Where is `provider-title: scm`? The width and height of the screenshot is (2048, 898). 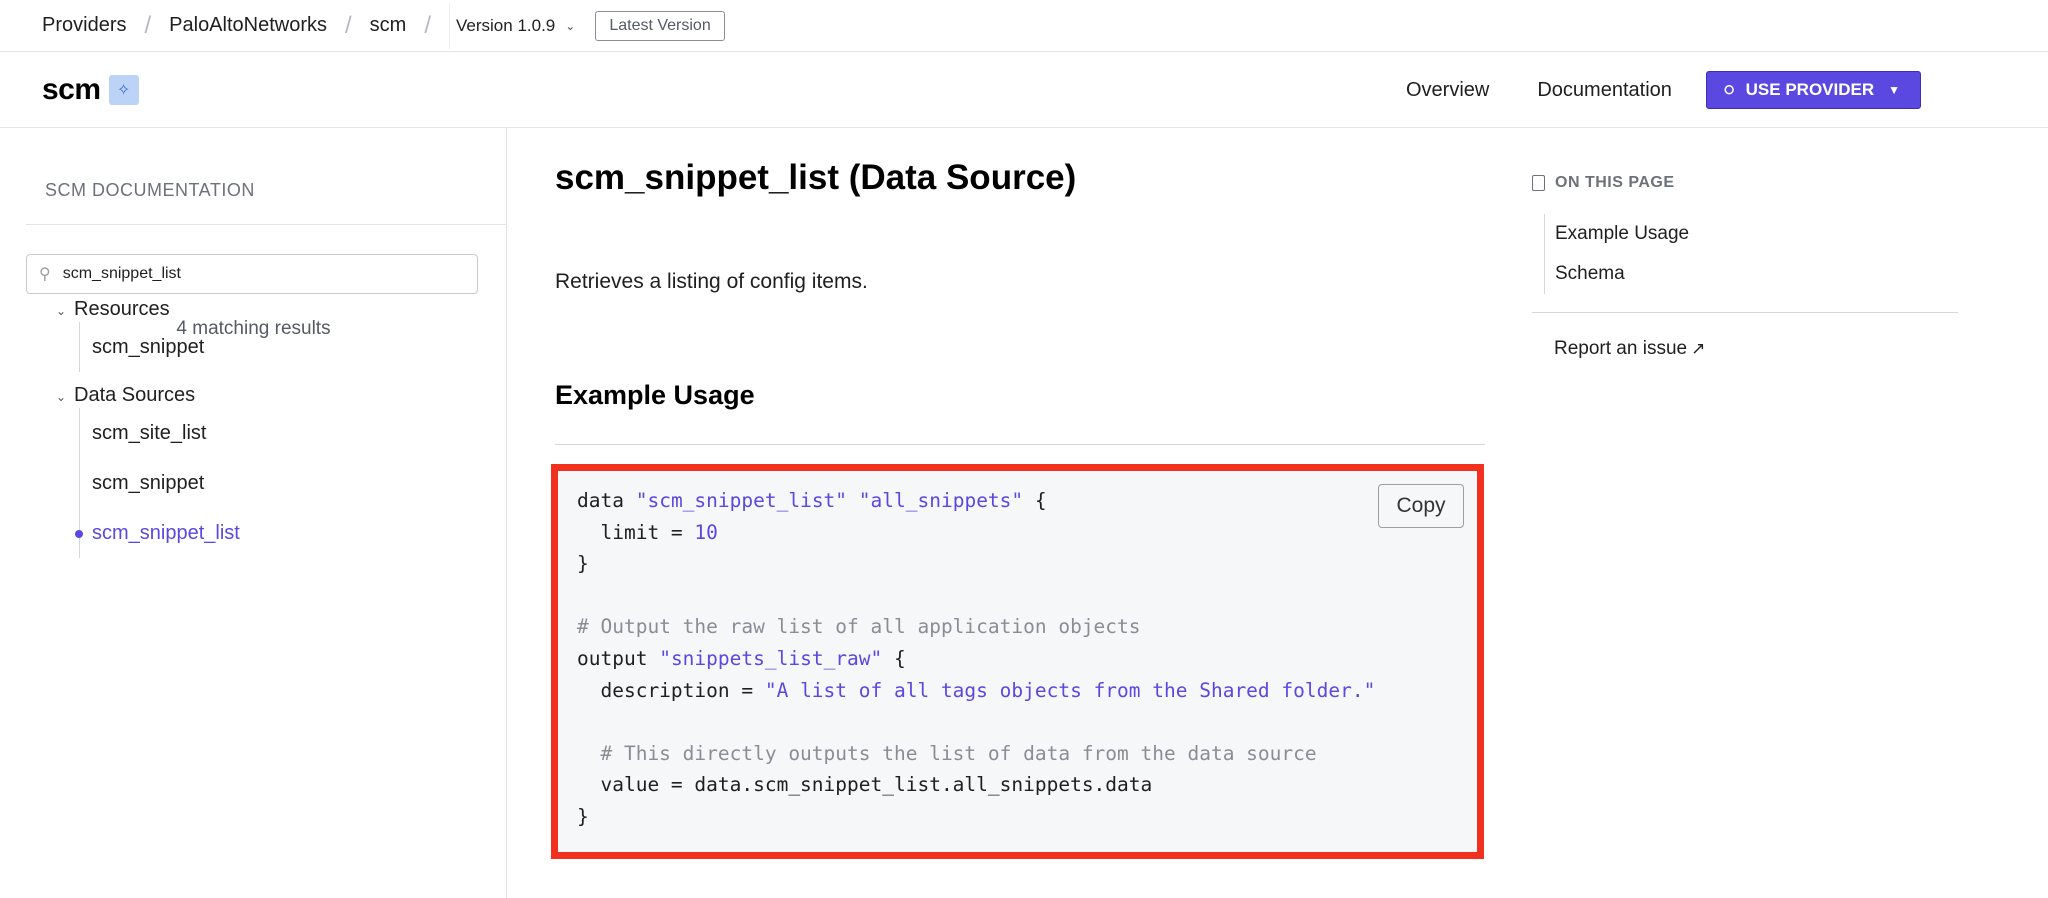 provider-title: scm is located at coordinates (71, 90).